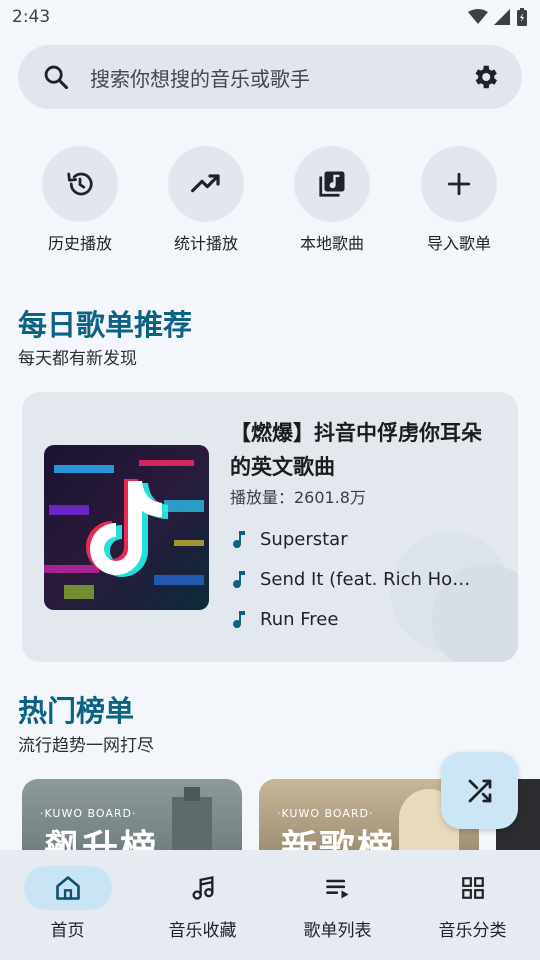  Describe the element at coordinates (77, 359) in the screenshot. I see `daily-section-subtitle: 每天都有新发现` at that location.